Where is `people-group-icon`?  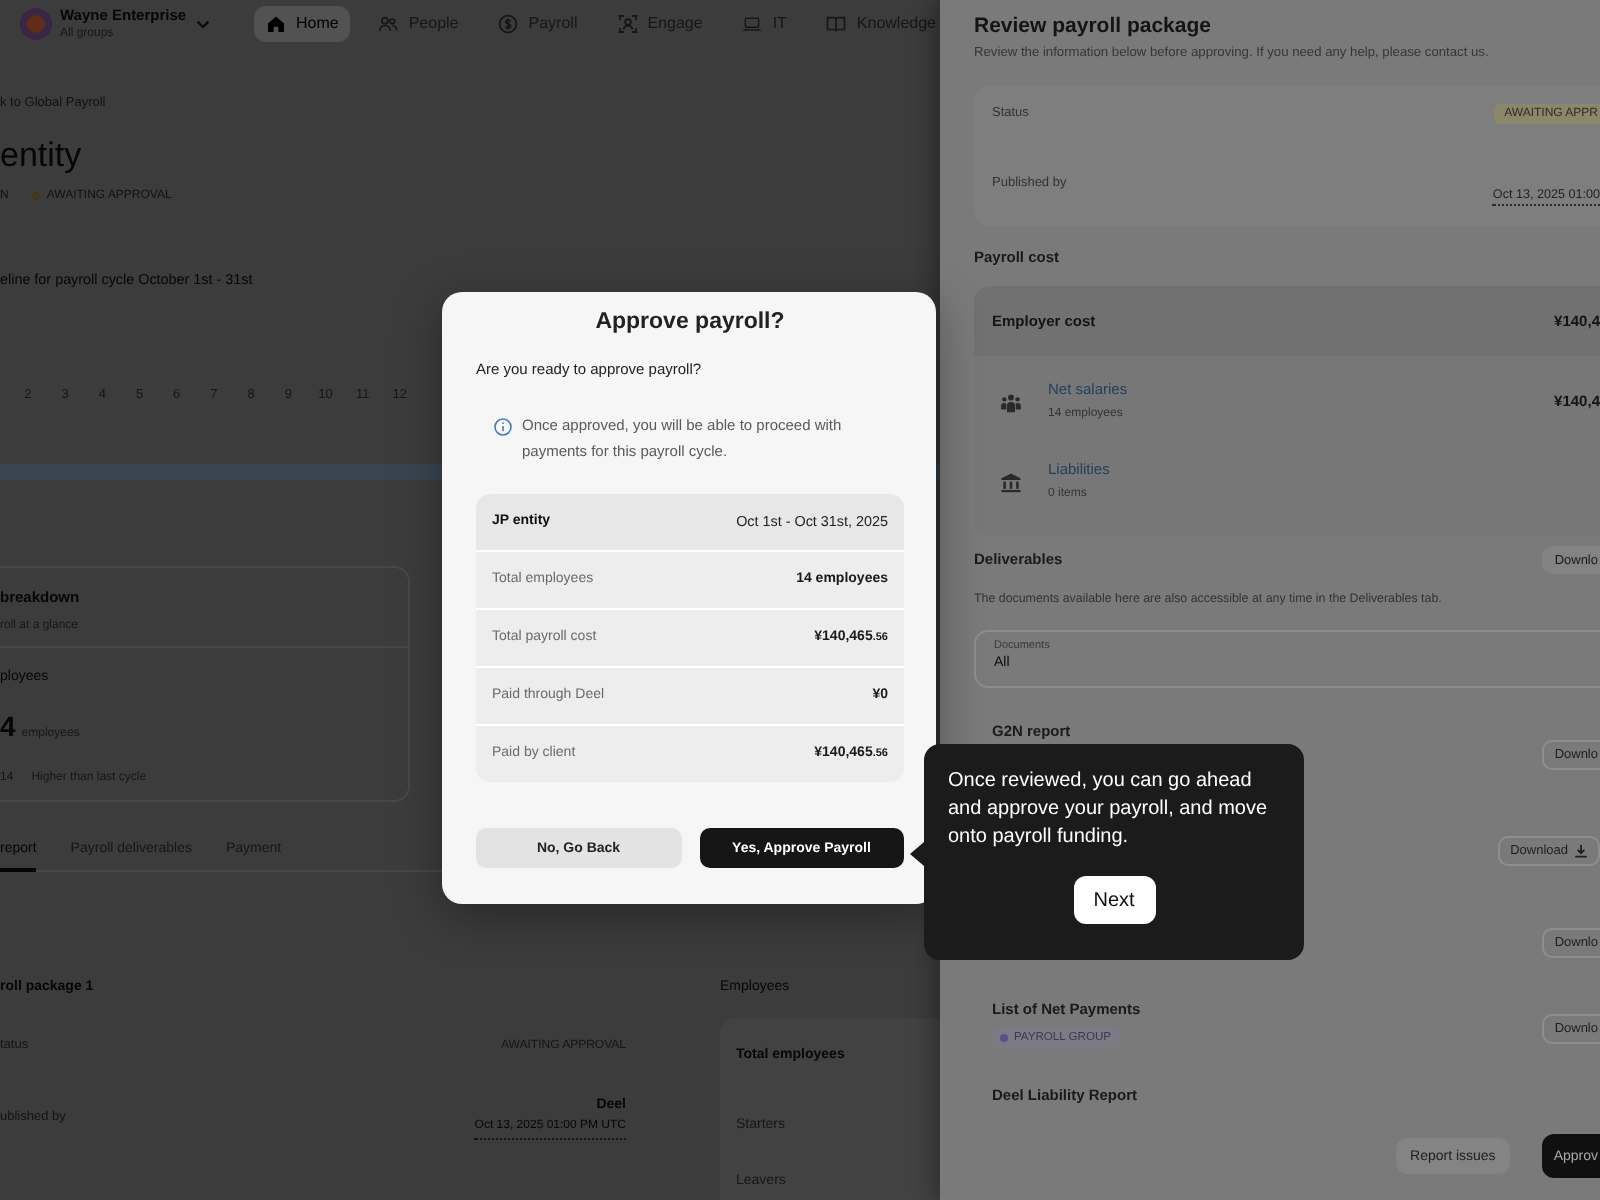 people-group-icon is located at coordinates (1011, 402).